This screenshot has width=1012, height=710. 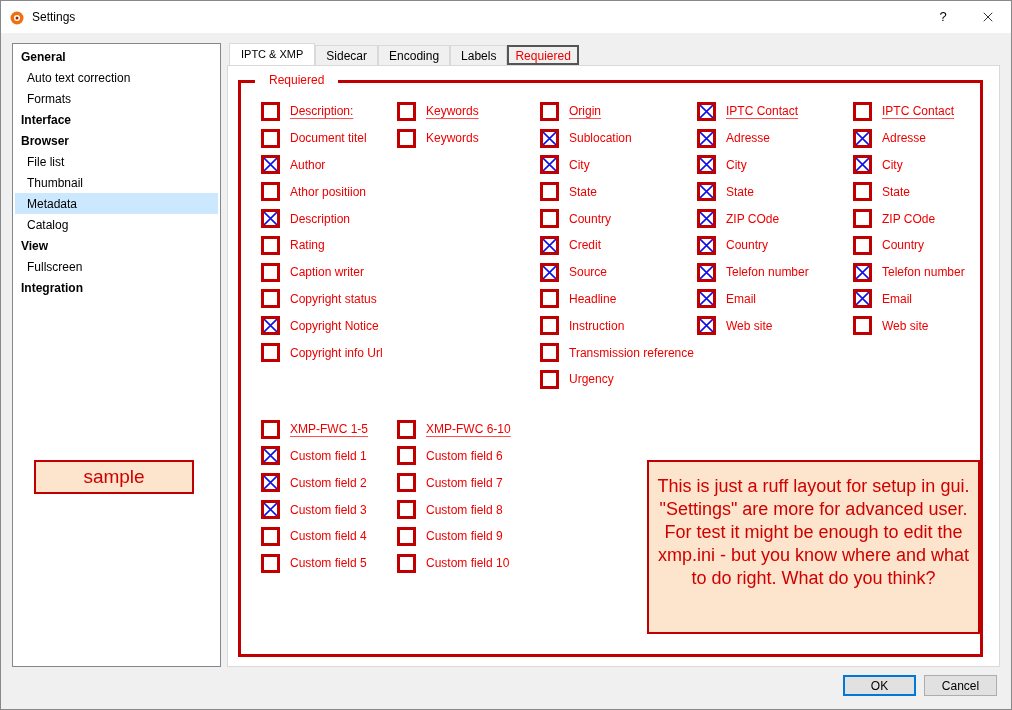 What do you see at coordinates (272, 54) in the screenshot?
I see `tab: IPTC & XMP` at bounding box center [272, 54].